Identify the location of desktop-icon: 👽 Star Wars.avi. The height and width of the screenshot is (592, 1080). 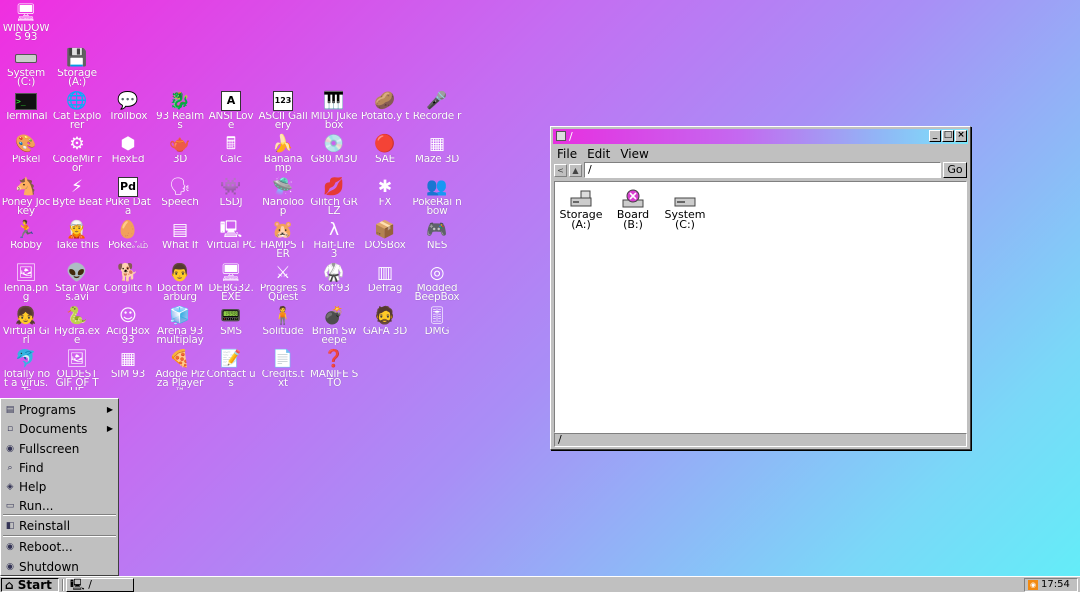
(77, 283).